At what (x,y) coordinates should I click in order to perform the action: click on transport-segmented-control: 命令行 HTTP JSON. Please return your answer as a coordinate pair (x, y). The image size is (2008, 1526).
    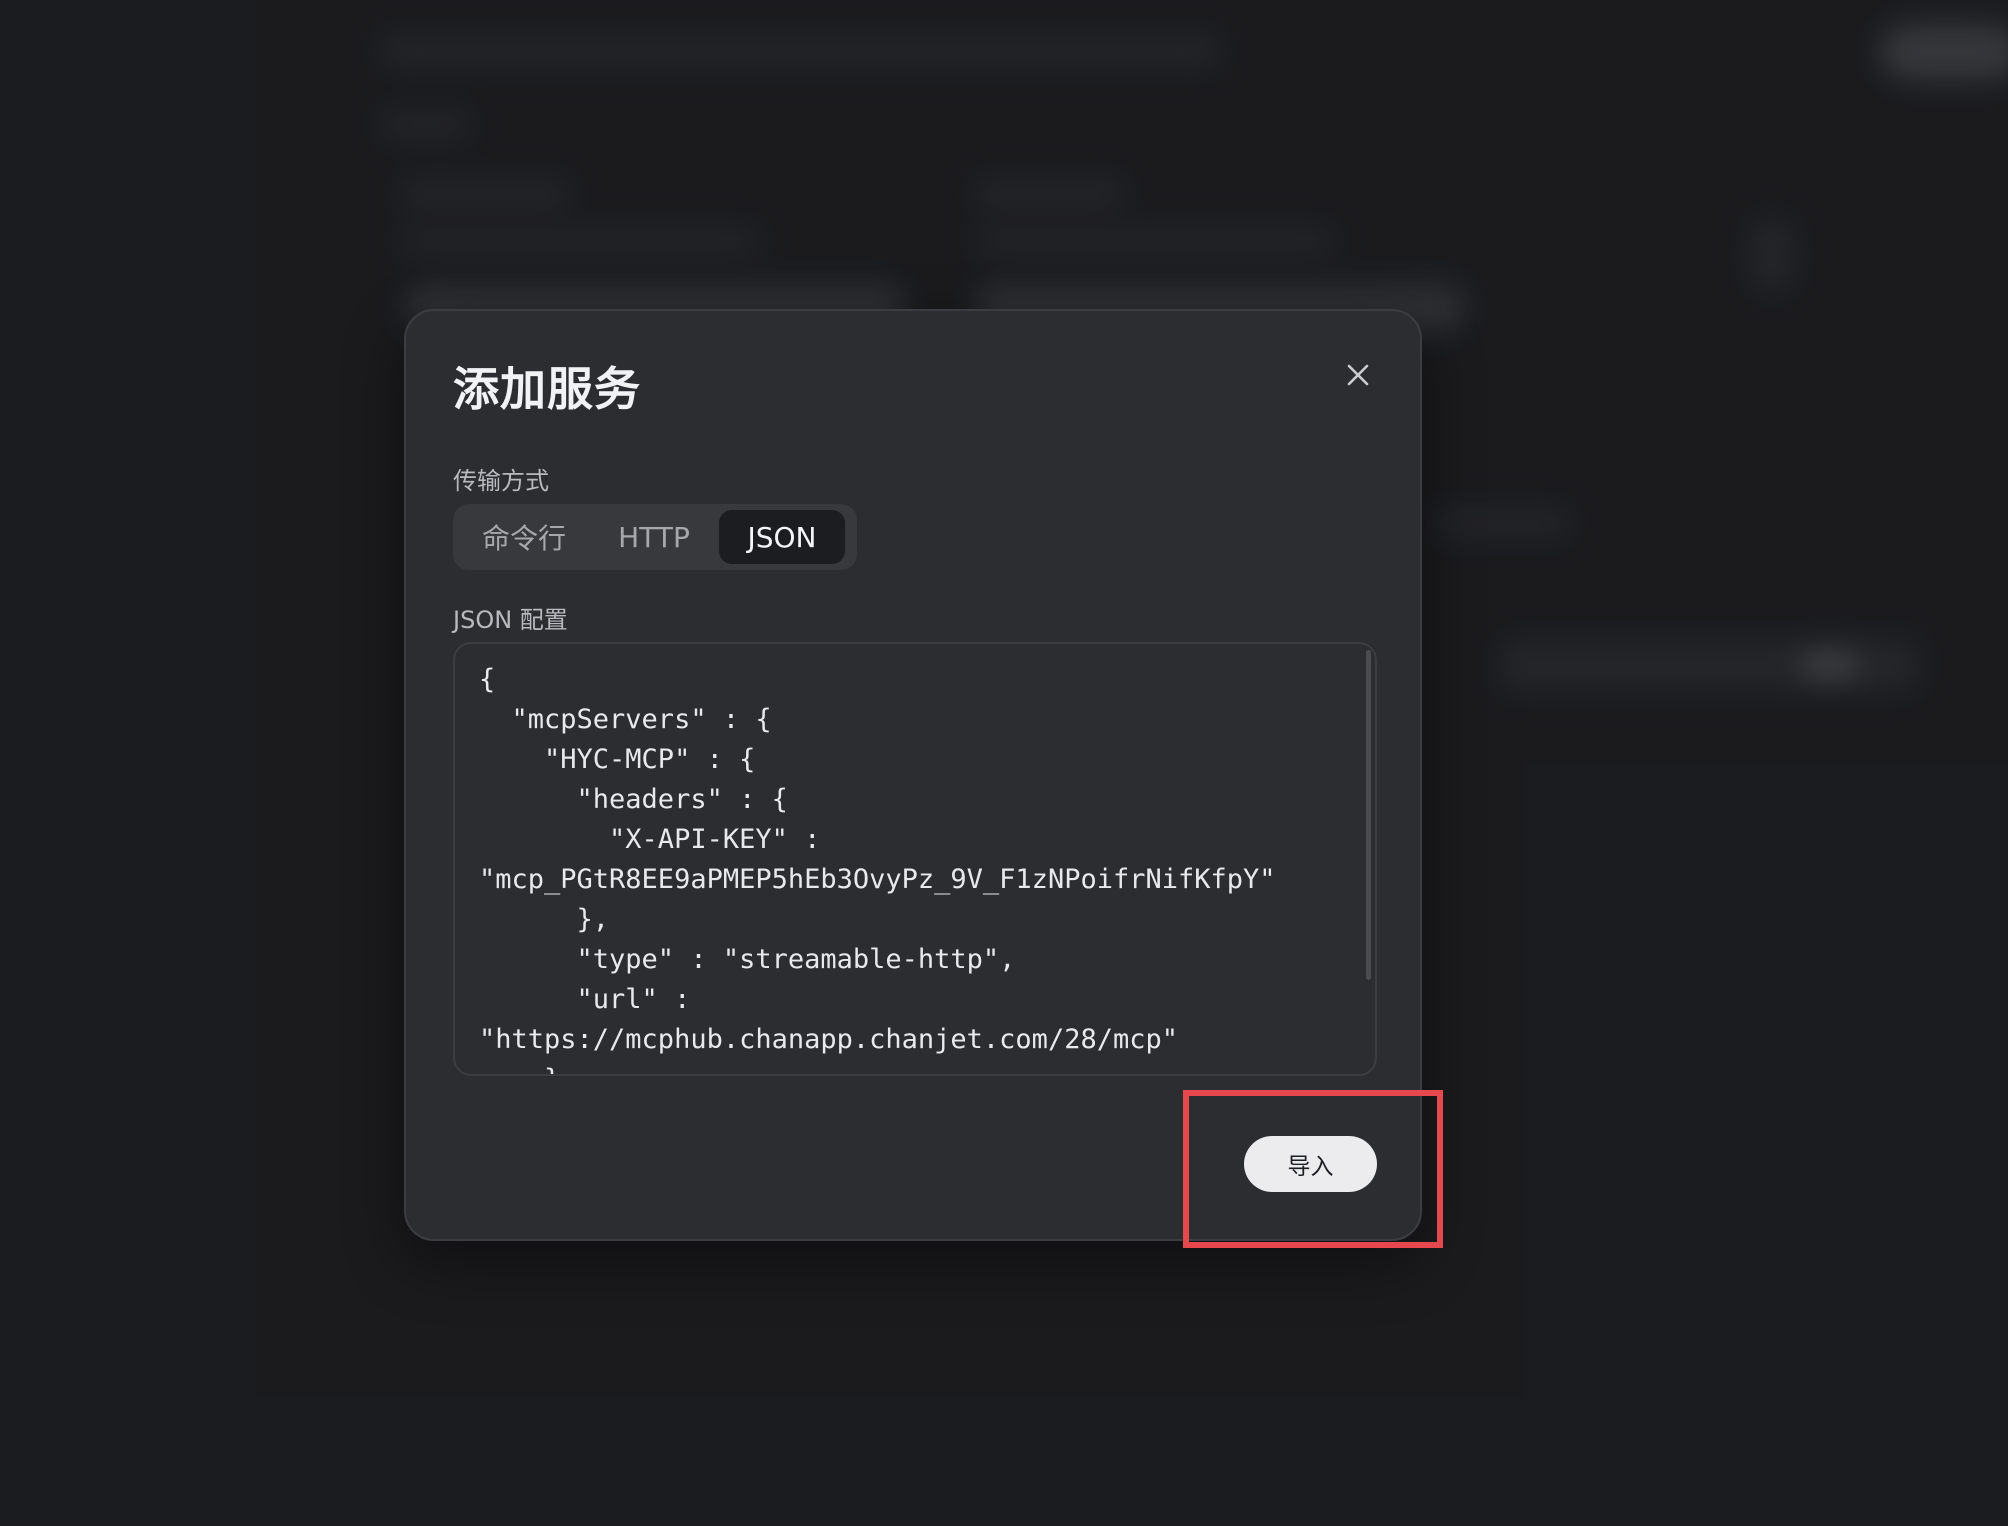
    Looking at the image, I should click on (655, 537).